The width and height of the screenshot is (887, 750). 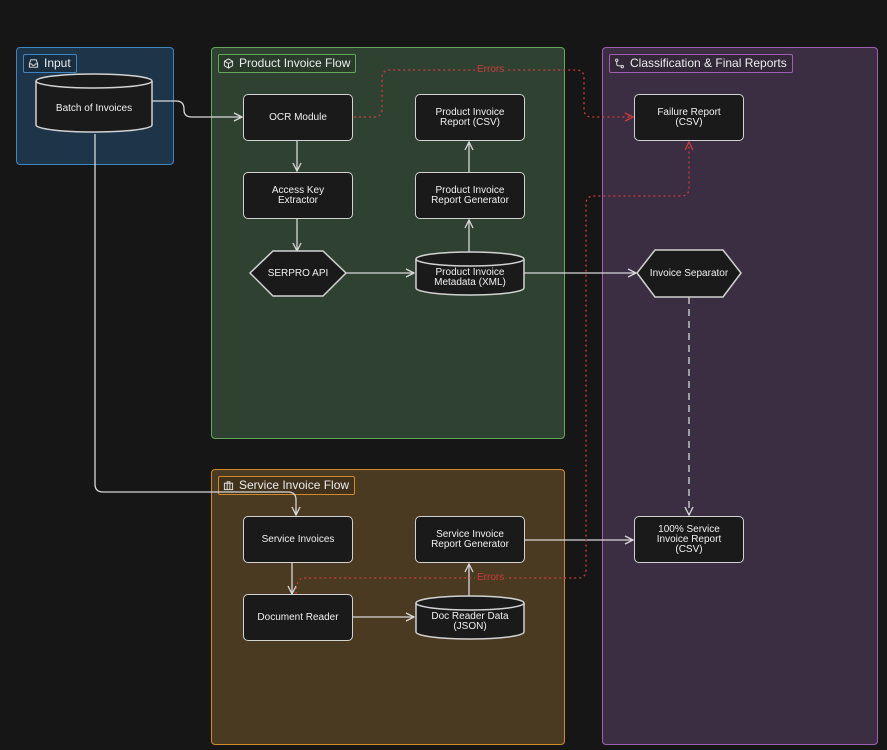 I want to click on access-key-extractor-node: Access Key Extractor, so click(x=298, y=195).